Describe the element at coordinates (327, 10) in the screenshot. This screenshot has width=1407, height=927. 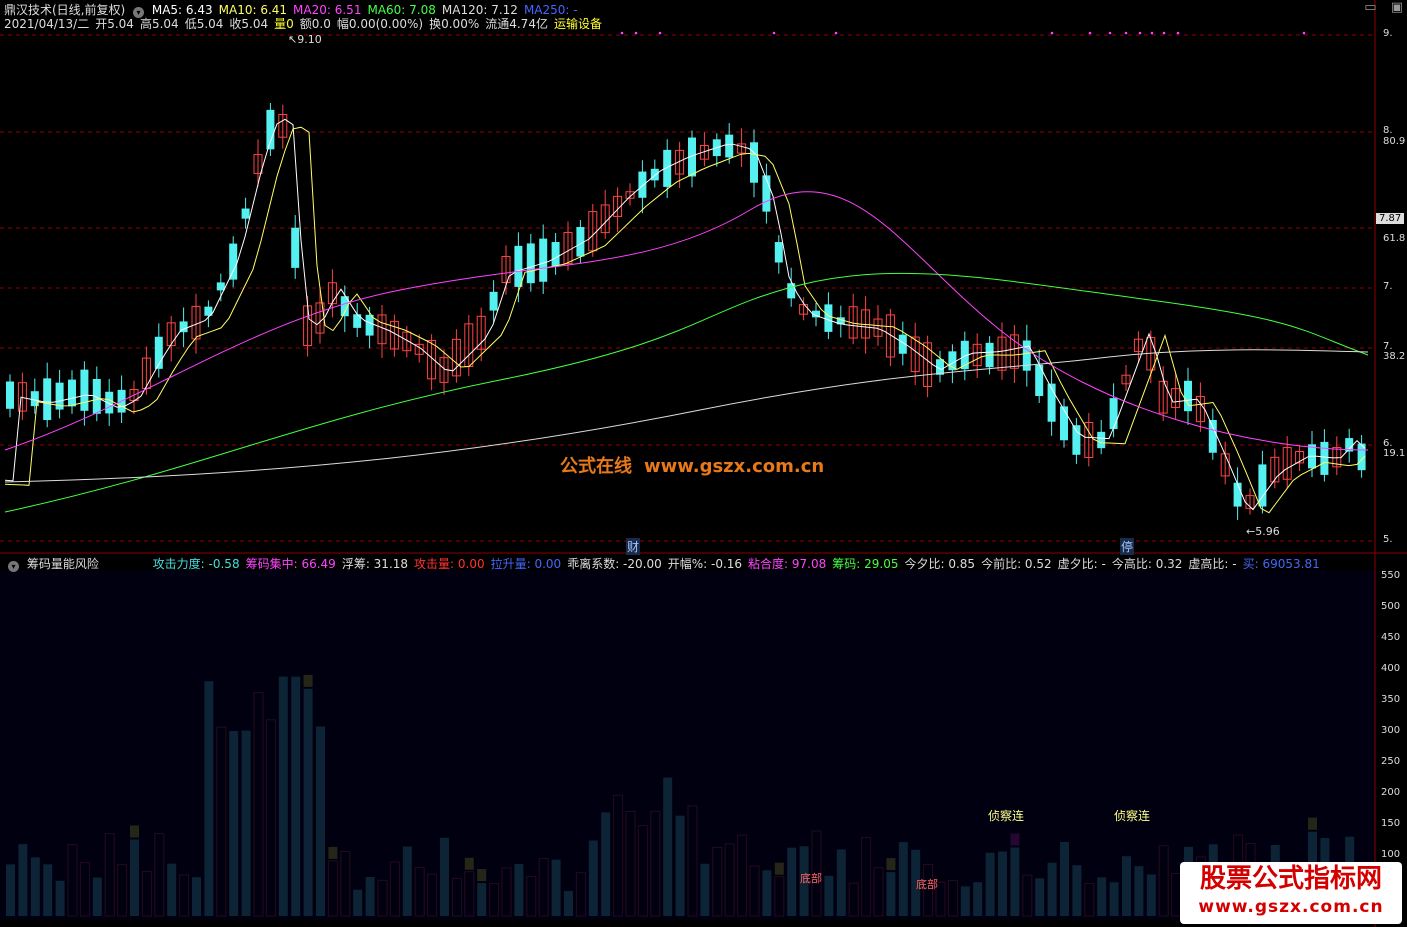
I see `value-item: MA20: 6.51` at that location.